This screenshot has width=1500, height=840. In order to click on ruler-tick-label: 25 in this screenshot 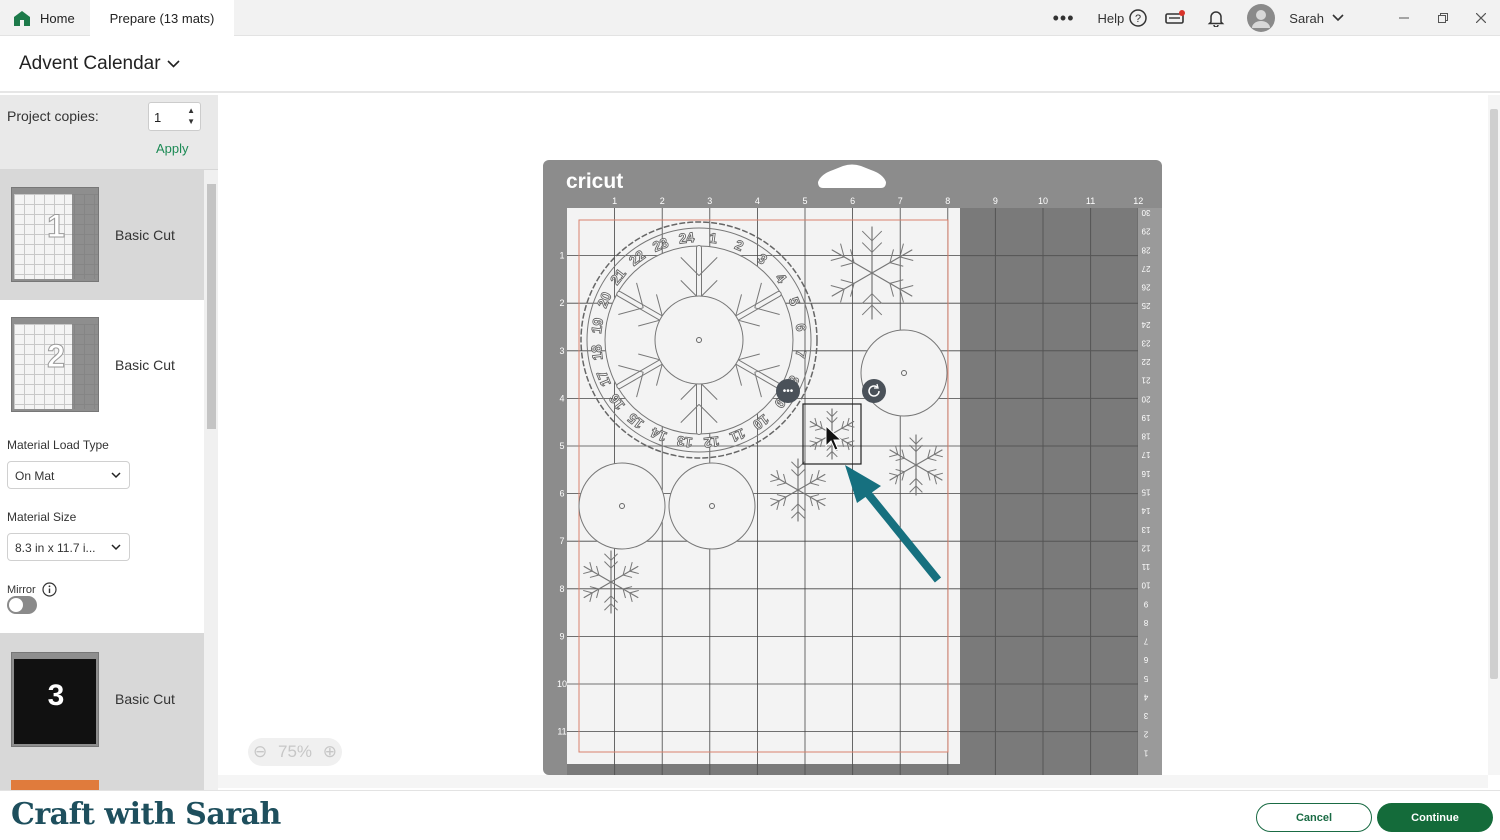, I will do `click(1145, 305)`.